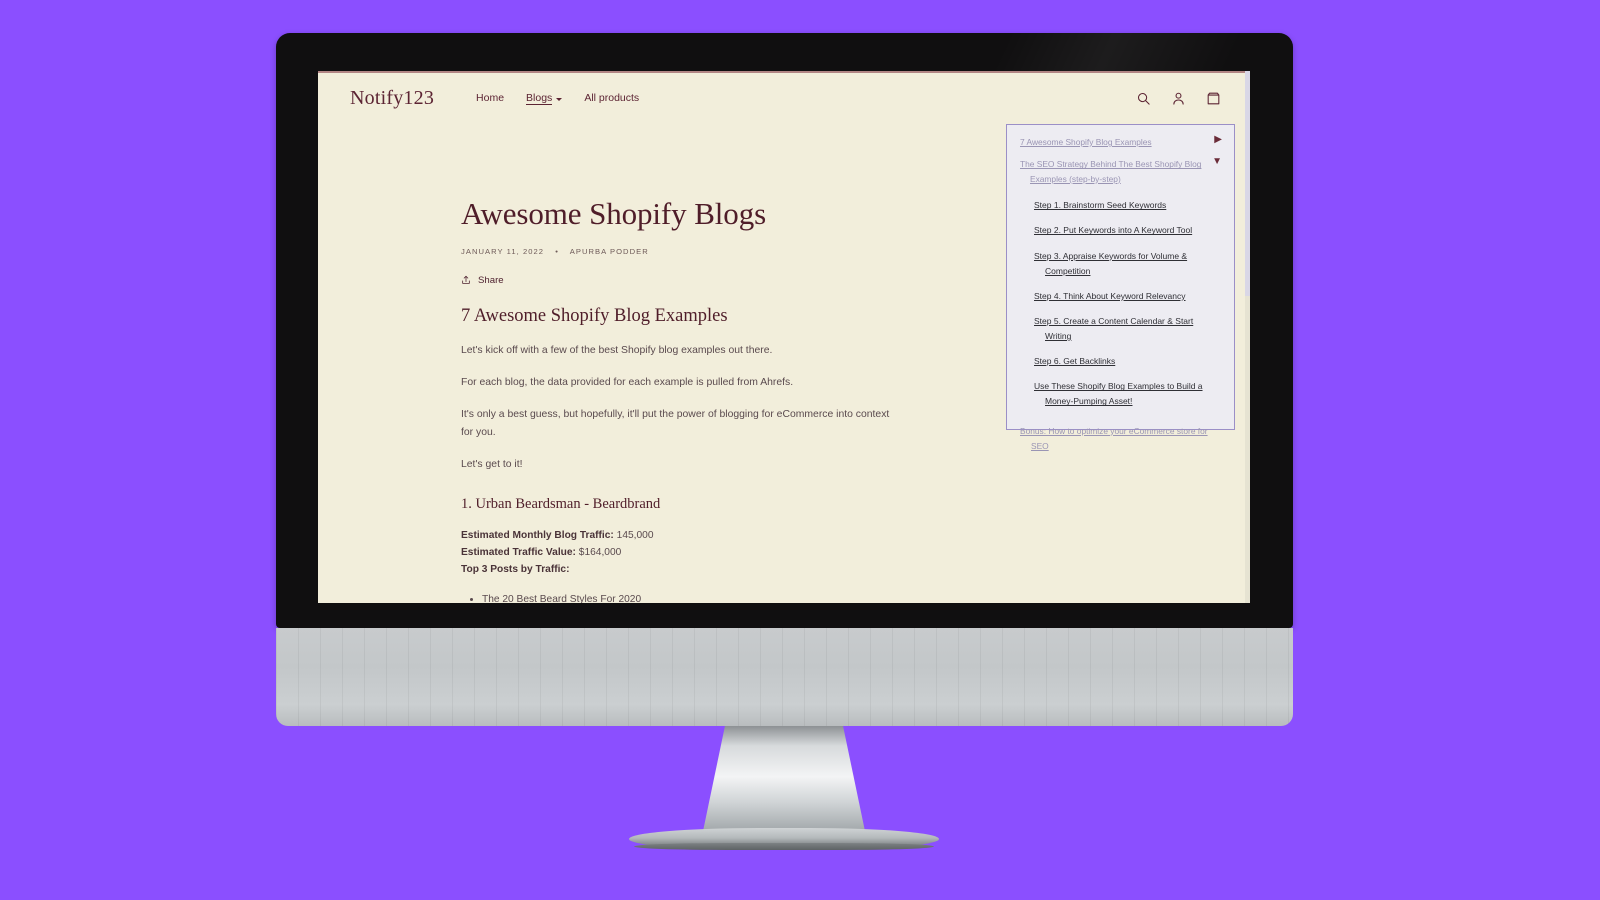 Image resolution: width=1600 pixels, height=900 pixels. Describe the element at coordinates (1075, 178) in the screenshot. I see `toc-top-entry-2-label-line2: Examples (step-by-step)` at that location.